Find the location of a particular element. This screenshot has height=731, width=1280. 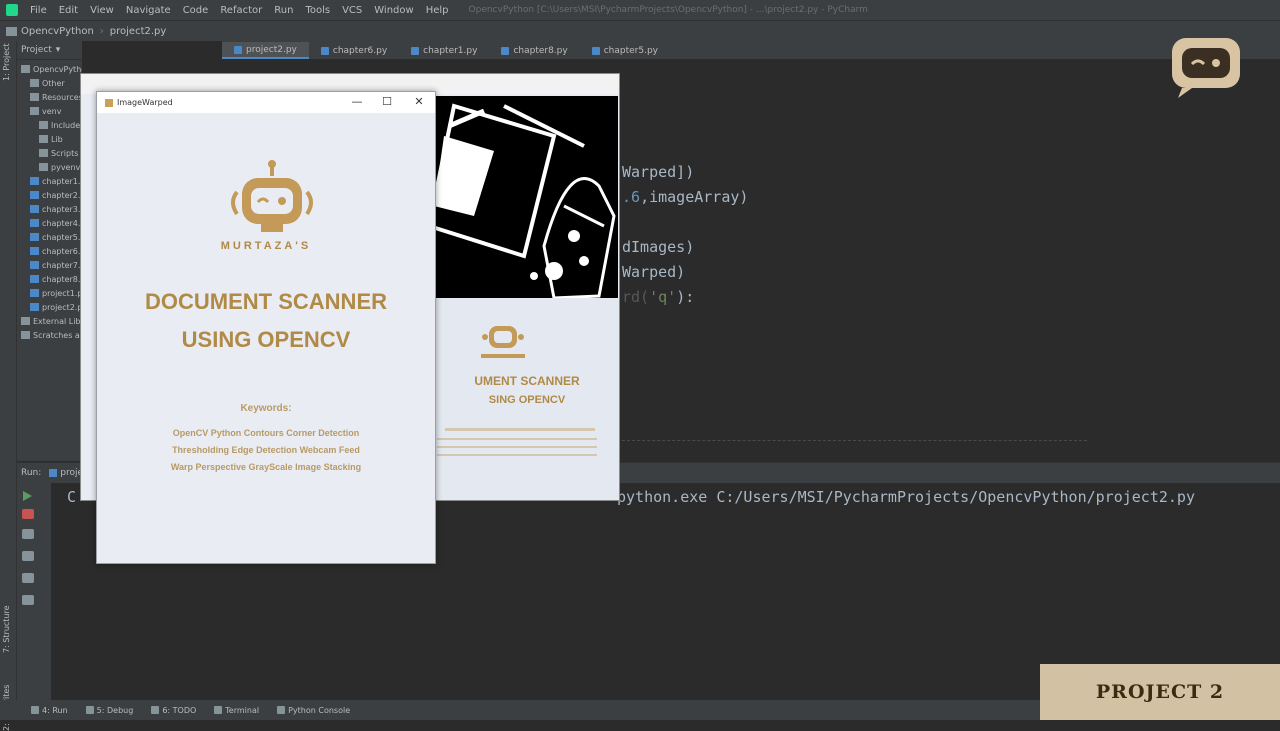

tree-item: pyvenv.cfg is located at coordinates (49, 167).